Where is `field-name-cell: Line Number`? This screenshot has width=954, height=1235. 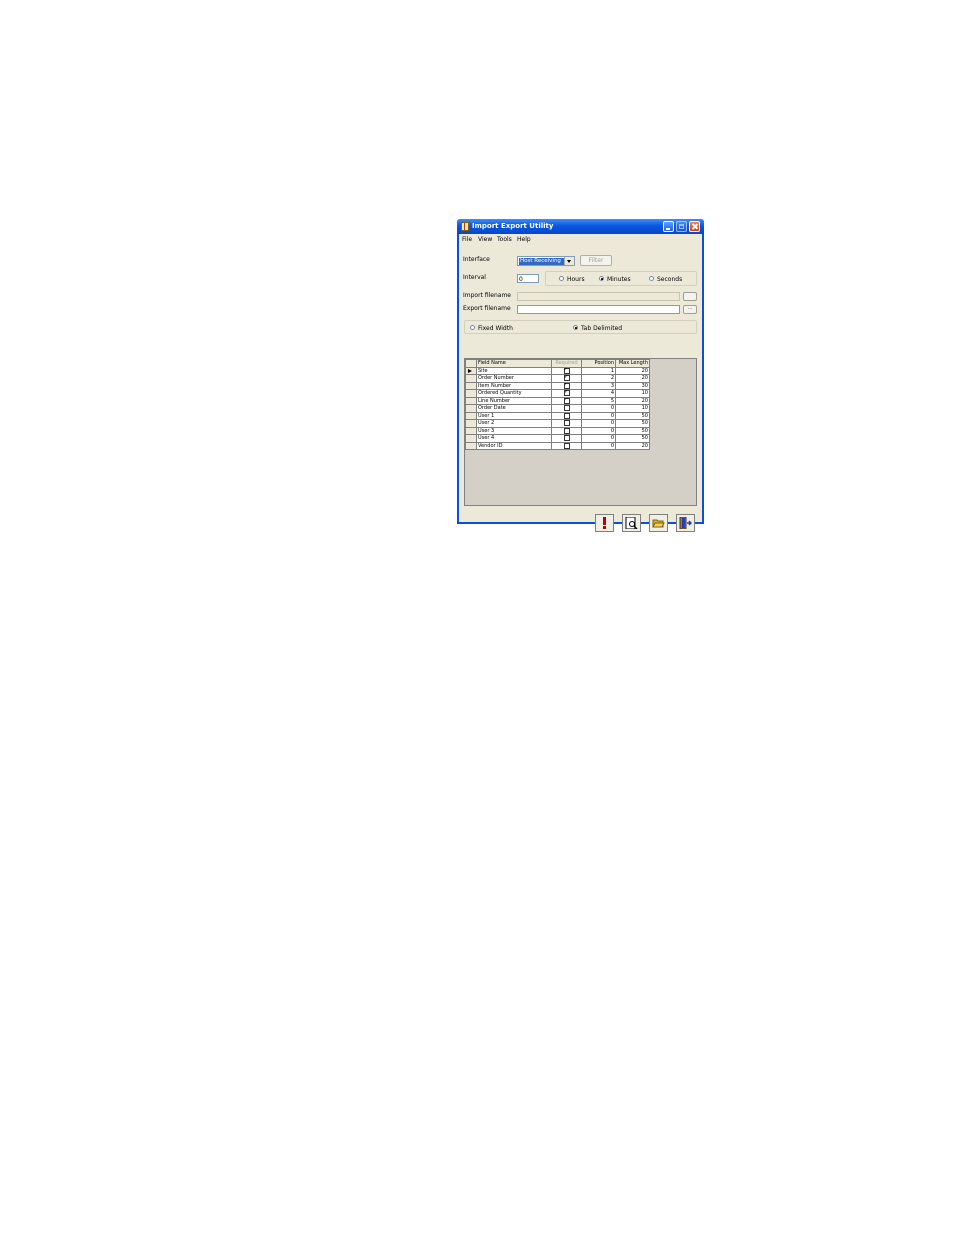
field-name-cell: Line Number is located at coordinates (514, 400).